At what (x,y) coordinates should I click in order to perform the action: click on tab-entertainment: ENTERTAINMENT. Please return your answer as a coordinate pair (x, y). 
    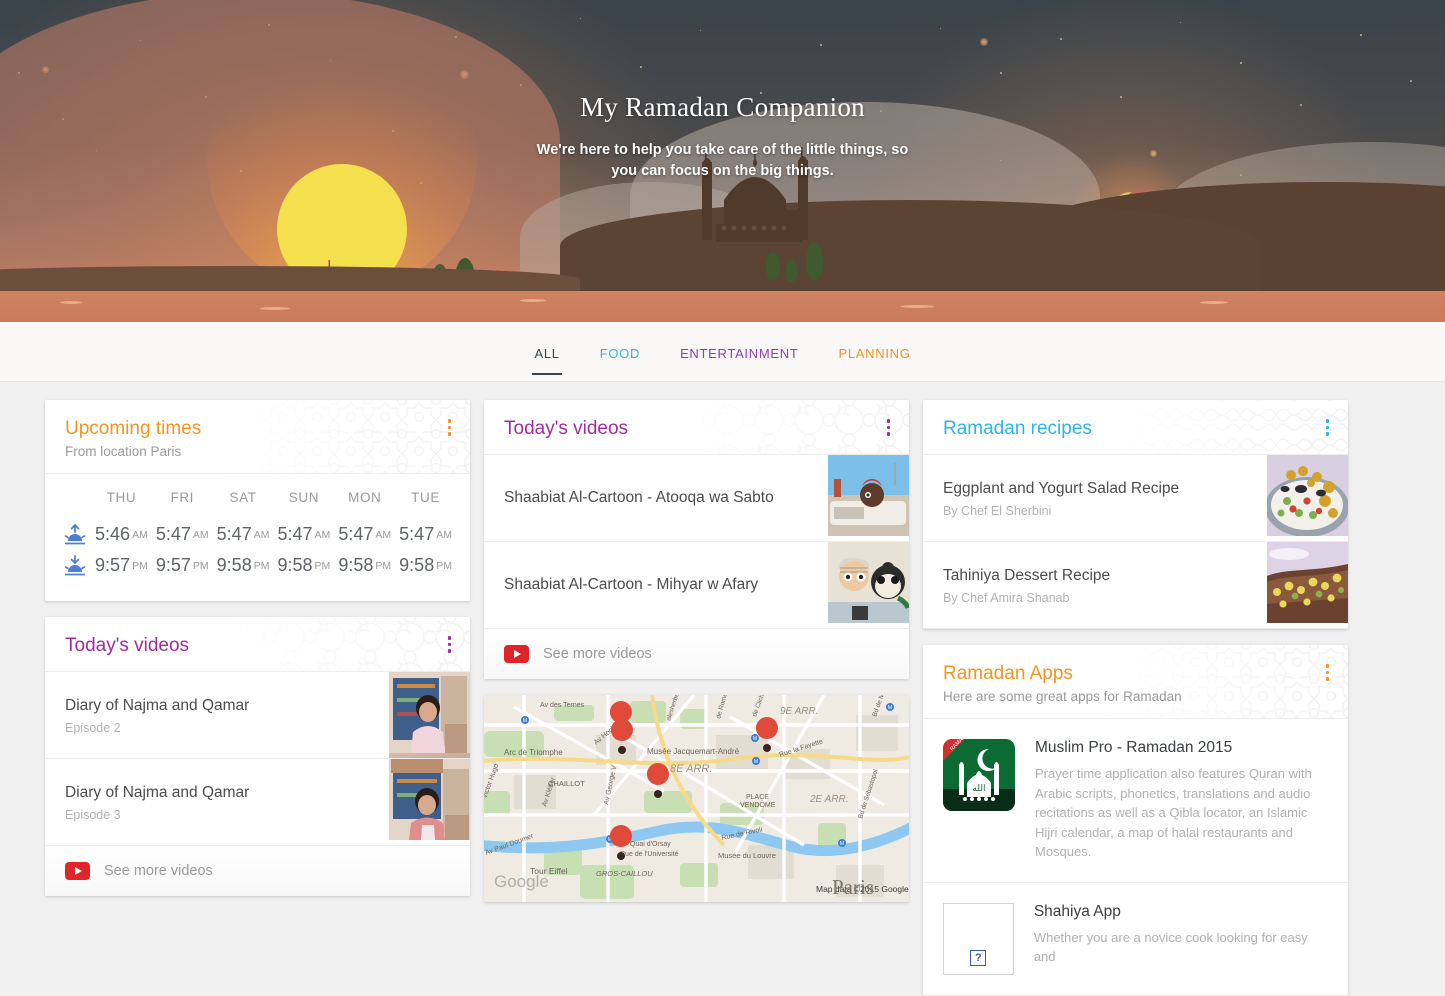
    Looking at the image, I should click on (739, 352).